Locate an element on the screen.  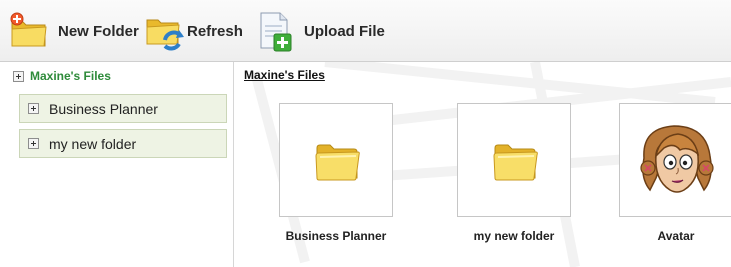
refresh-label: Refresh is located at coordinates (215, 31).